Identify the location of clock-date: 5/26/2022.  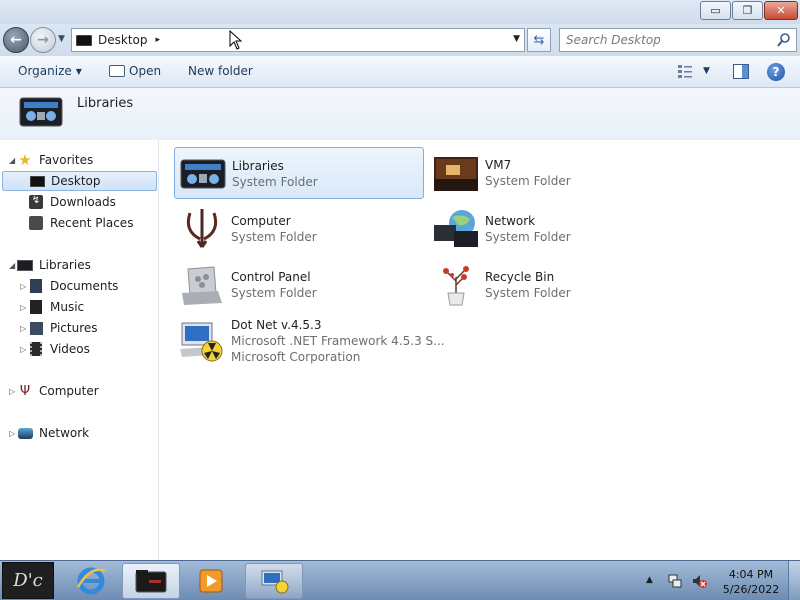
(751, 589).